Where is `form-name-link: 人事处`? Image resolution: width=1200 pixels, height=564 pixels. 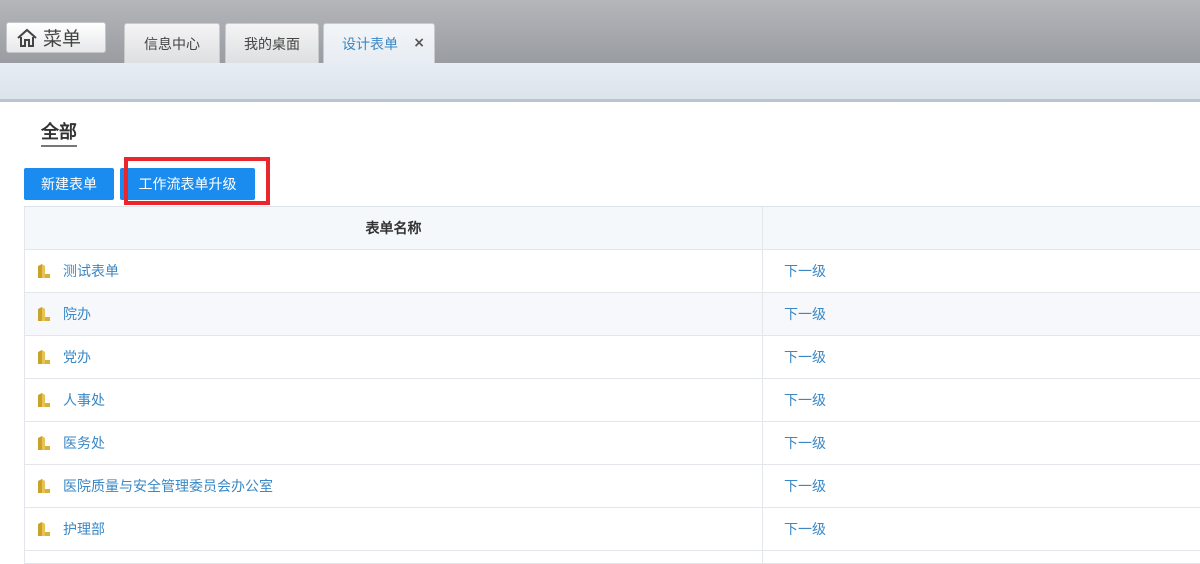 form-name-link: 人事处 is located at coordinates (84, 400).